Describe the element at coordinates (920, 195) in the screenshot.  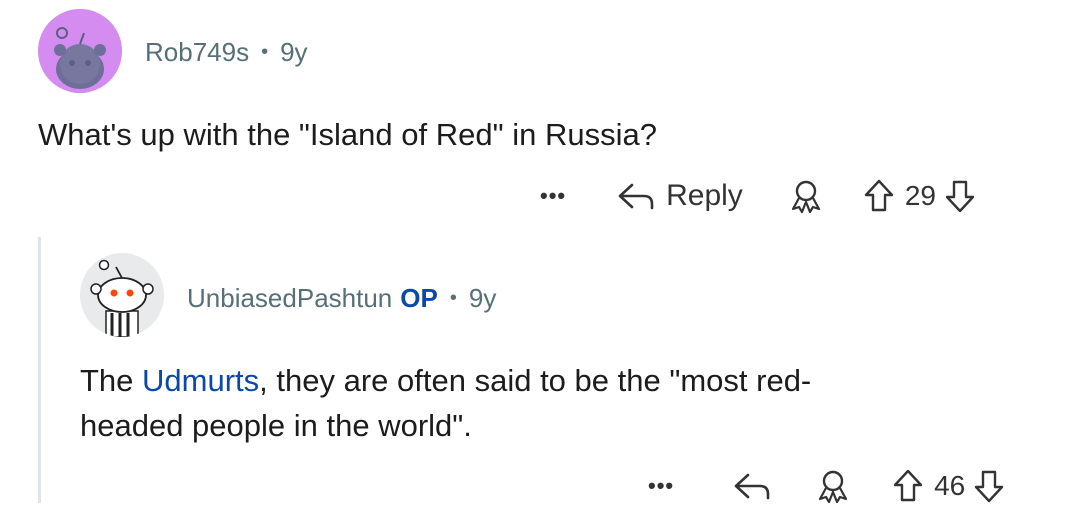
I see `vote-score: 29` at that location.